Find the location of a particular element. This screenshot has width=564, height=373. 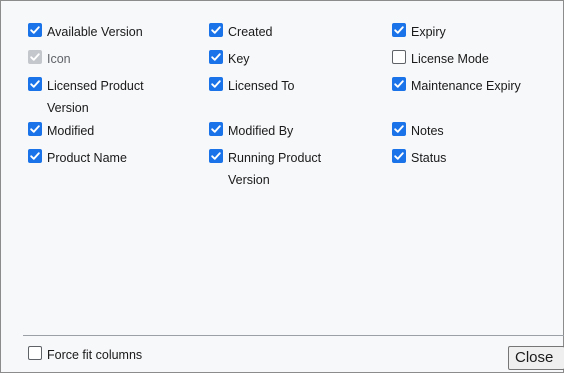

column-option-label: Modified is located at coordinates (71, 131).